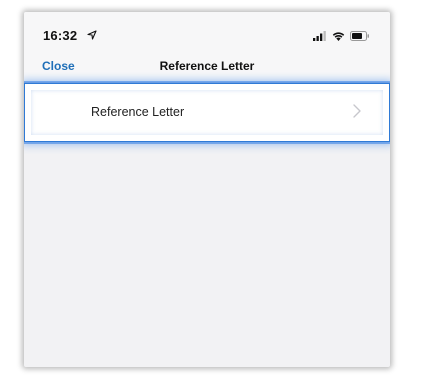 The image size is (424, 387). Describe the element at coordinates (338, 36) in the screenshot. I see `wifi-icon` at that location.